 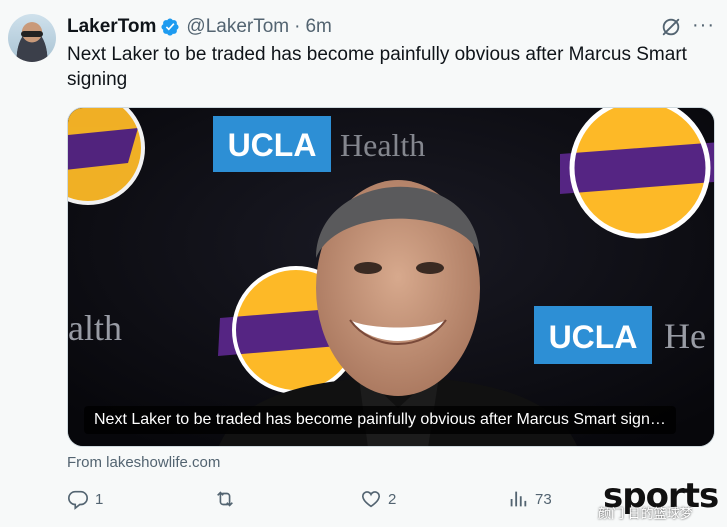 I want to click on svg-text: alth, so click(x=95, y=328).